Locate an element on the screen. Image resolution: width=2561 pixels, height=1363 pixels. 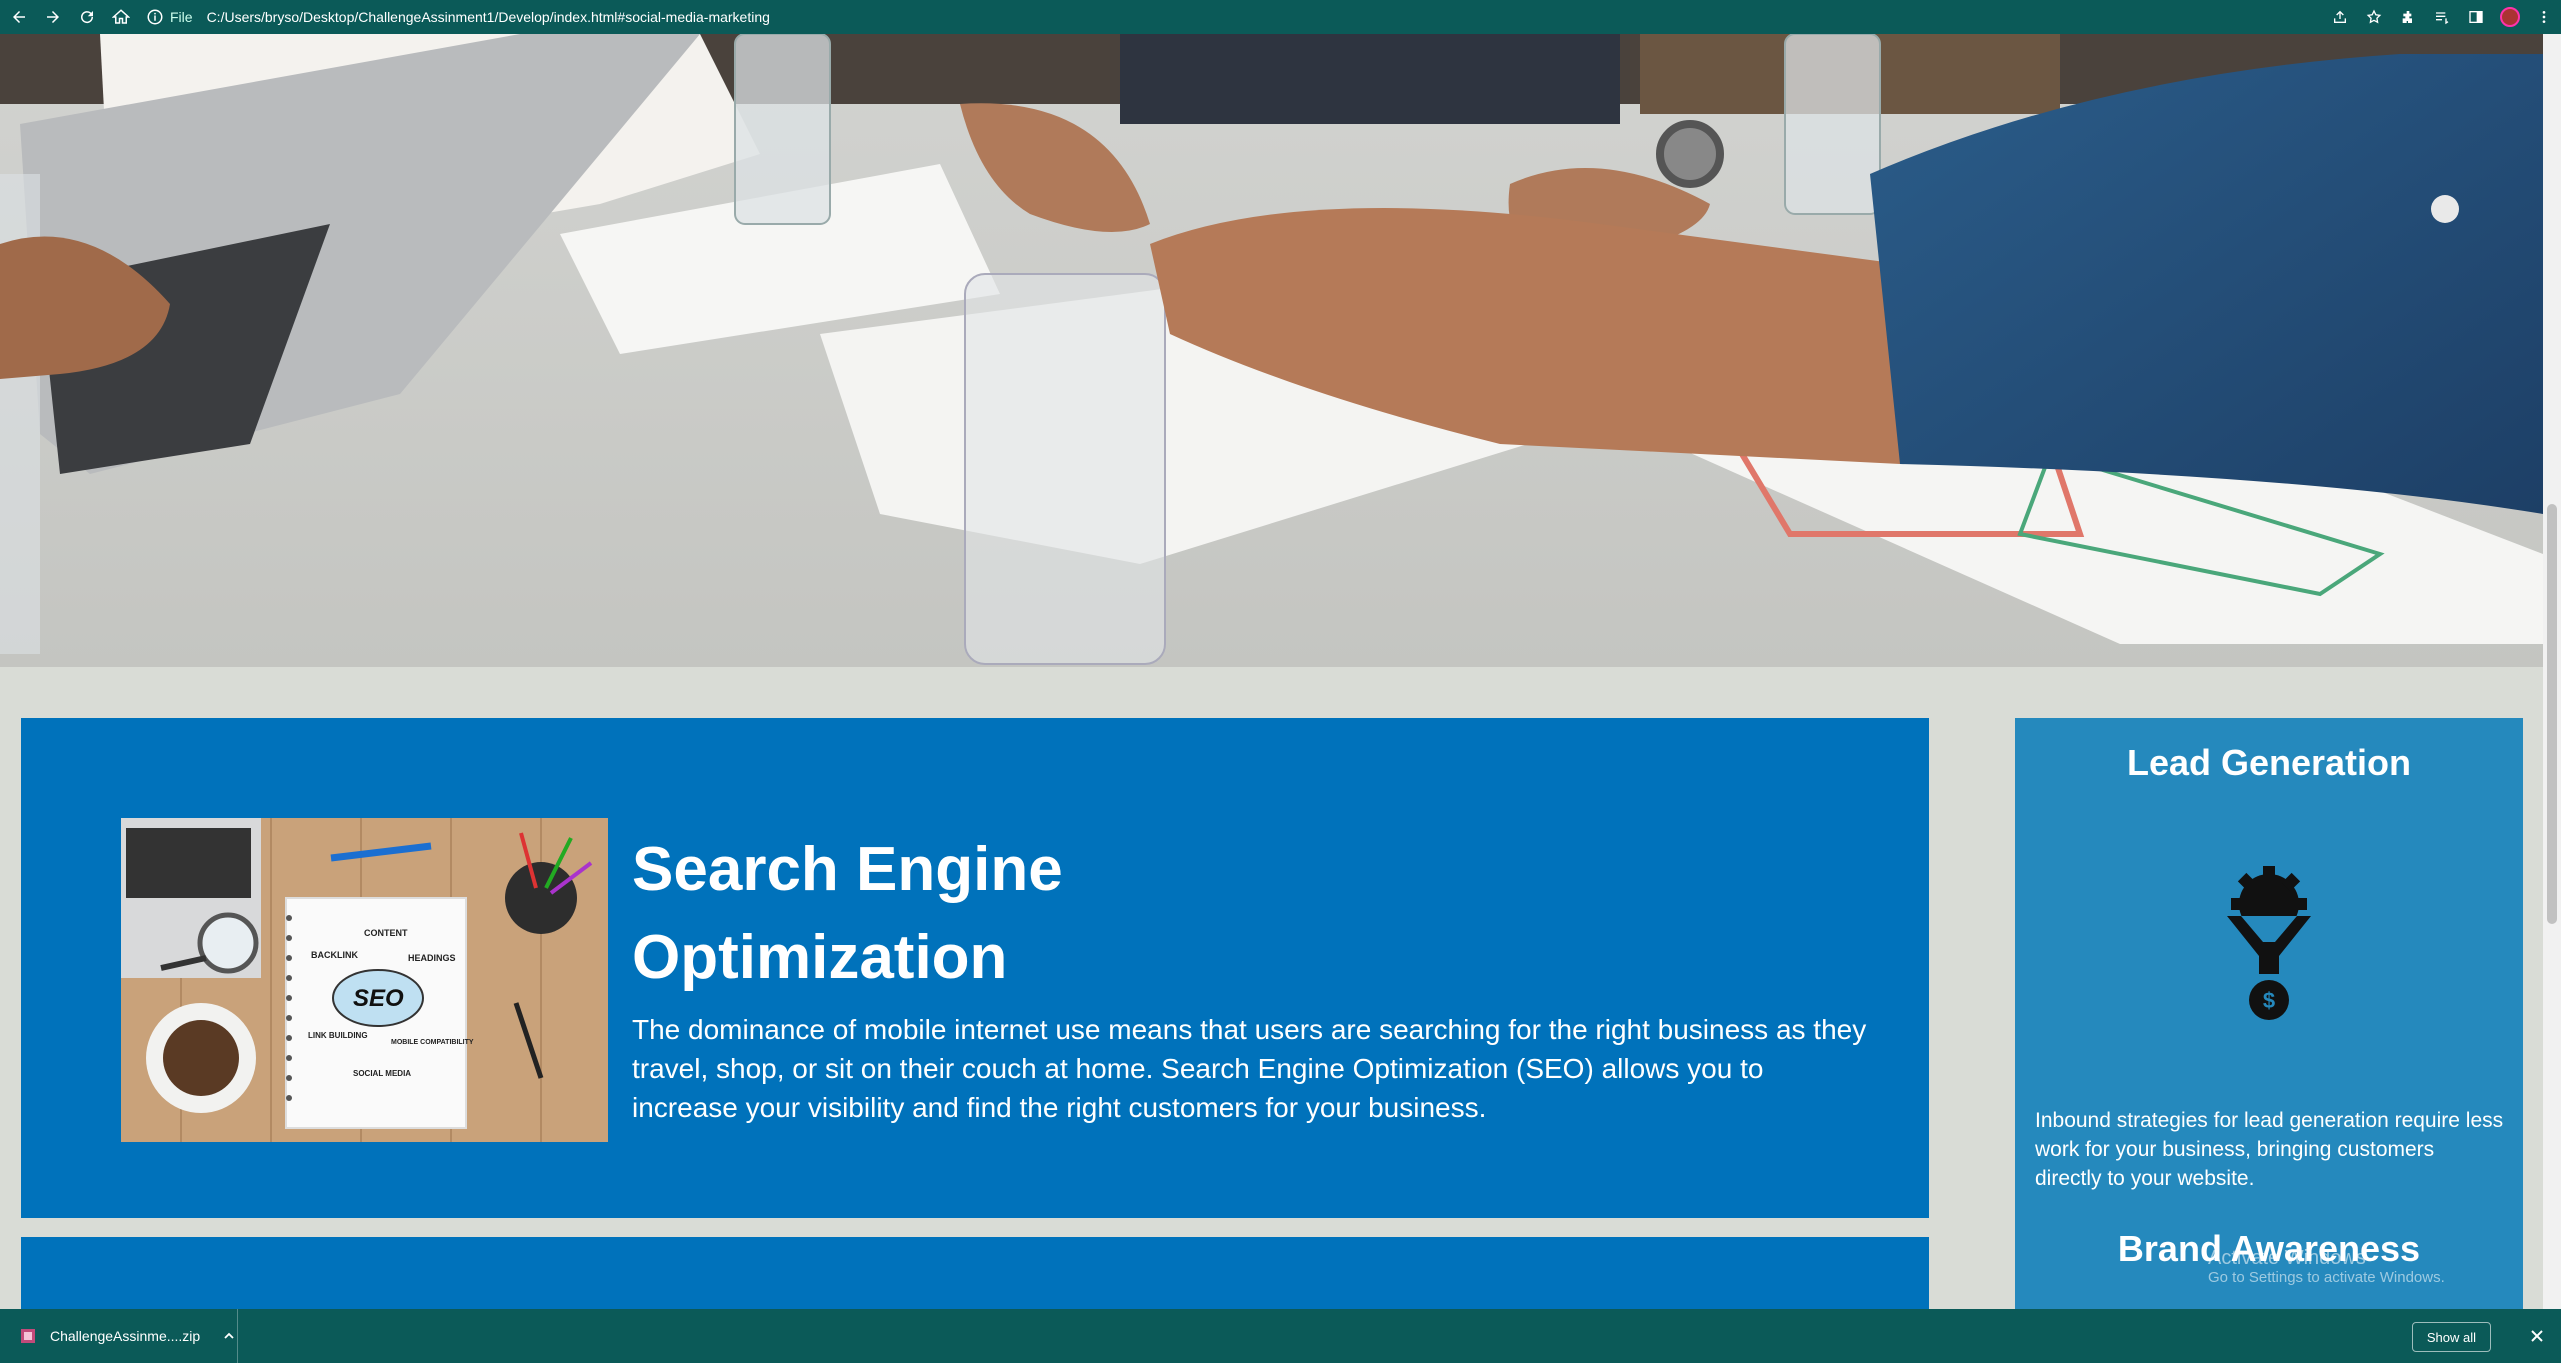
show-all-button: Show all is located at coordinates (2451, 1337).